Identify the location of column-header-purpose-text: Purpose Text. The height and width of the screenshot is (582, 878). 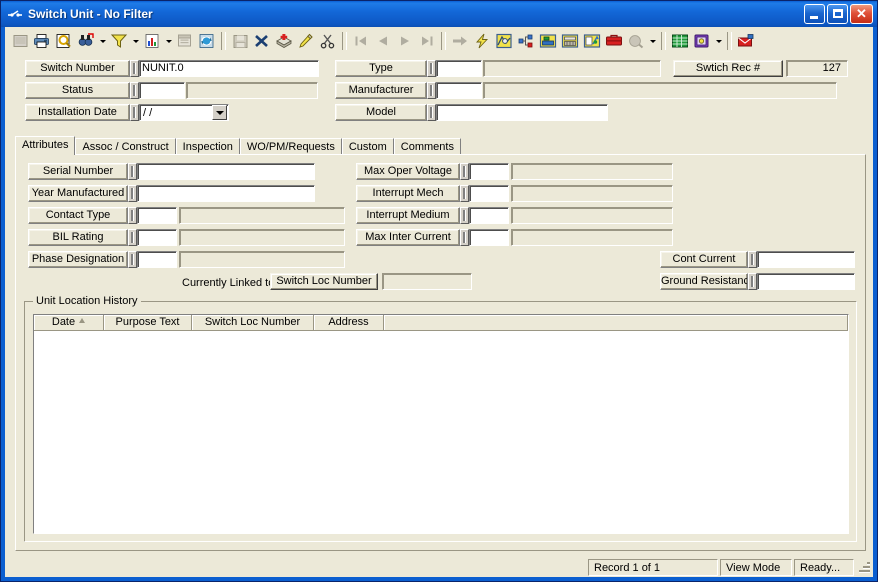
(148, 322).